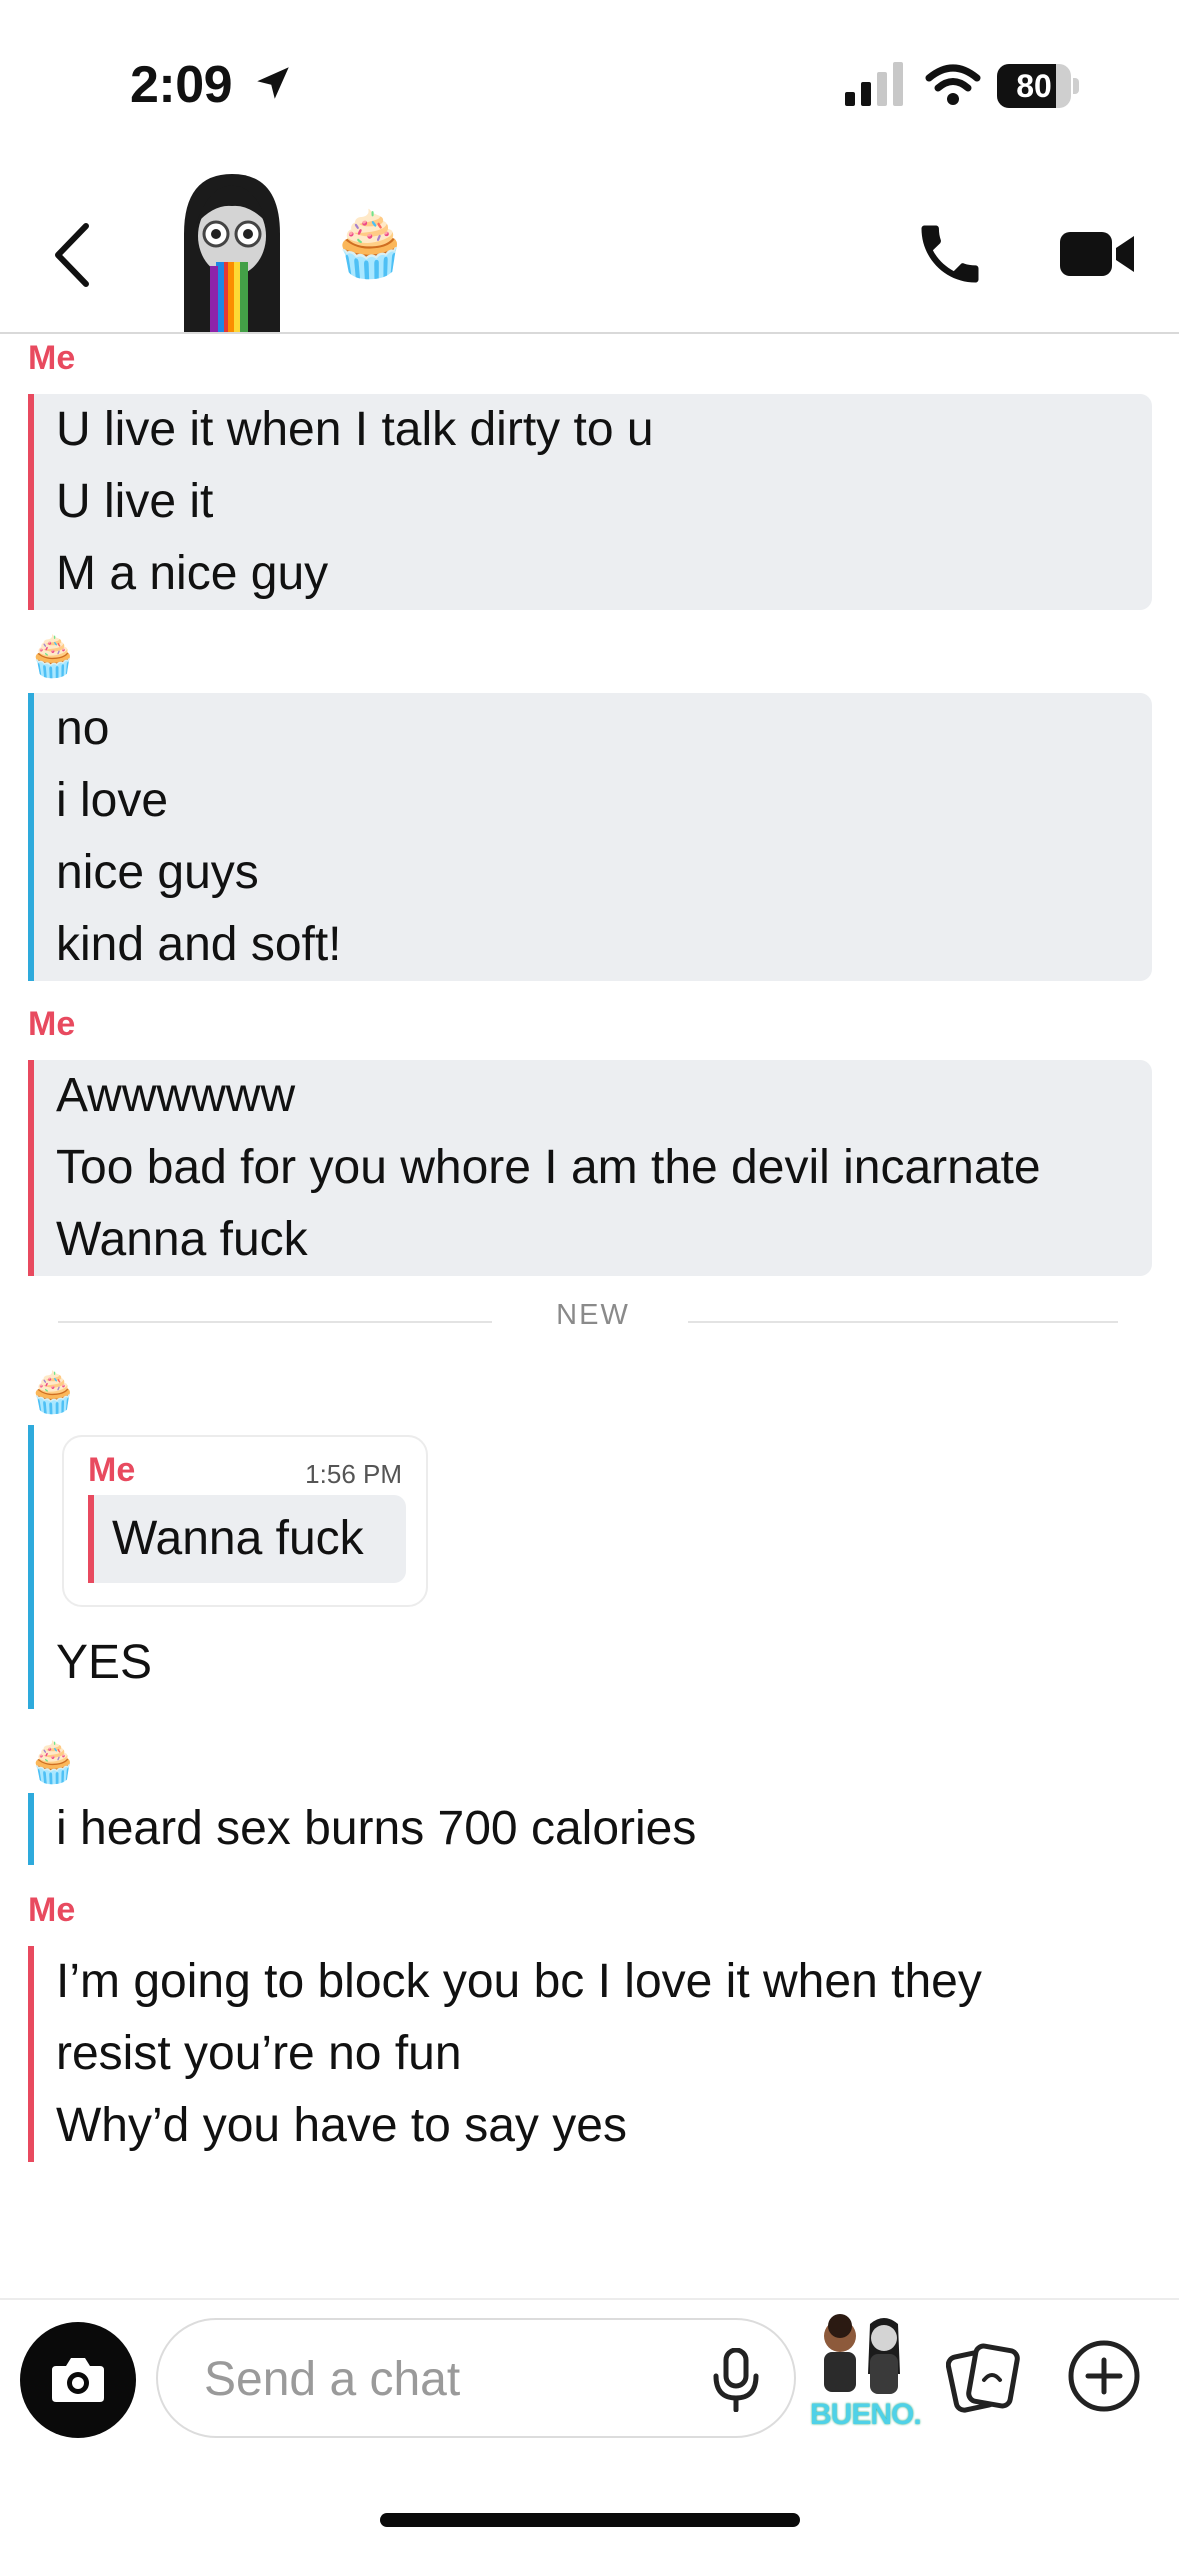 Image resolution: width=1179 pixels, height=2558 pixels. What do you see at coordinates (181, 85) in the screenshot?
I see `status-time: 2:09` at bounding box center [181, 85].